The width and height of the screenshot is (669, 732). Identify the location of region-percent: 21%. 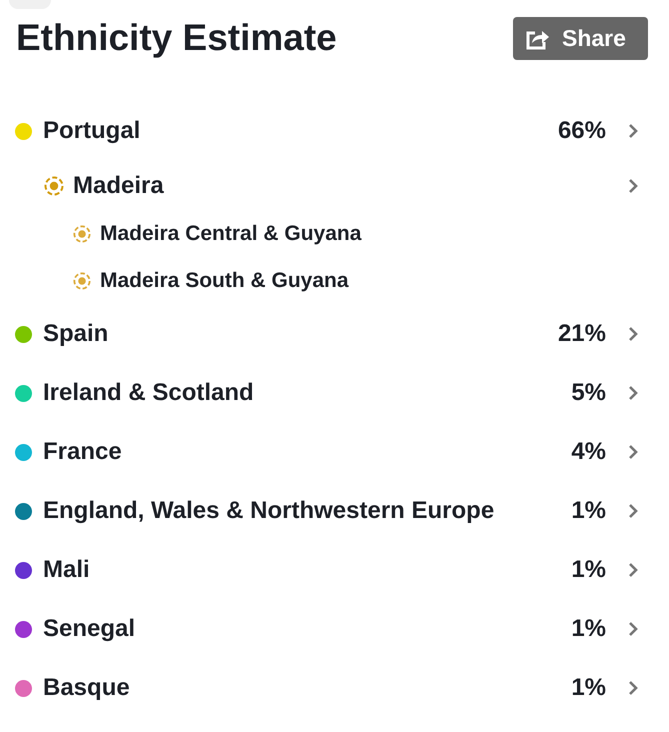
(582, 334).